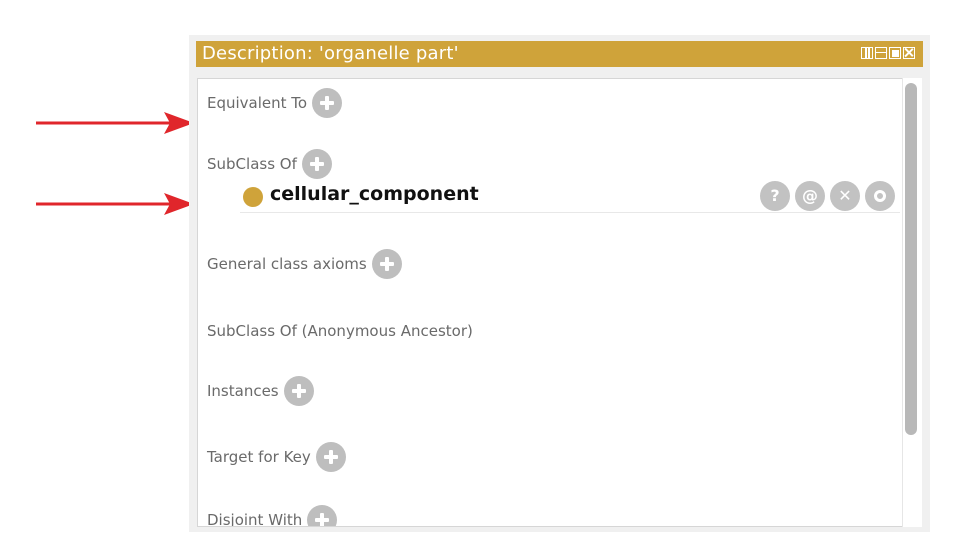 Image resolution: width=962 pixels, height=558 pixels. I want to click on vertical-scrollbar, so click(912, 302).